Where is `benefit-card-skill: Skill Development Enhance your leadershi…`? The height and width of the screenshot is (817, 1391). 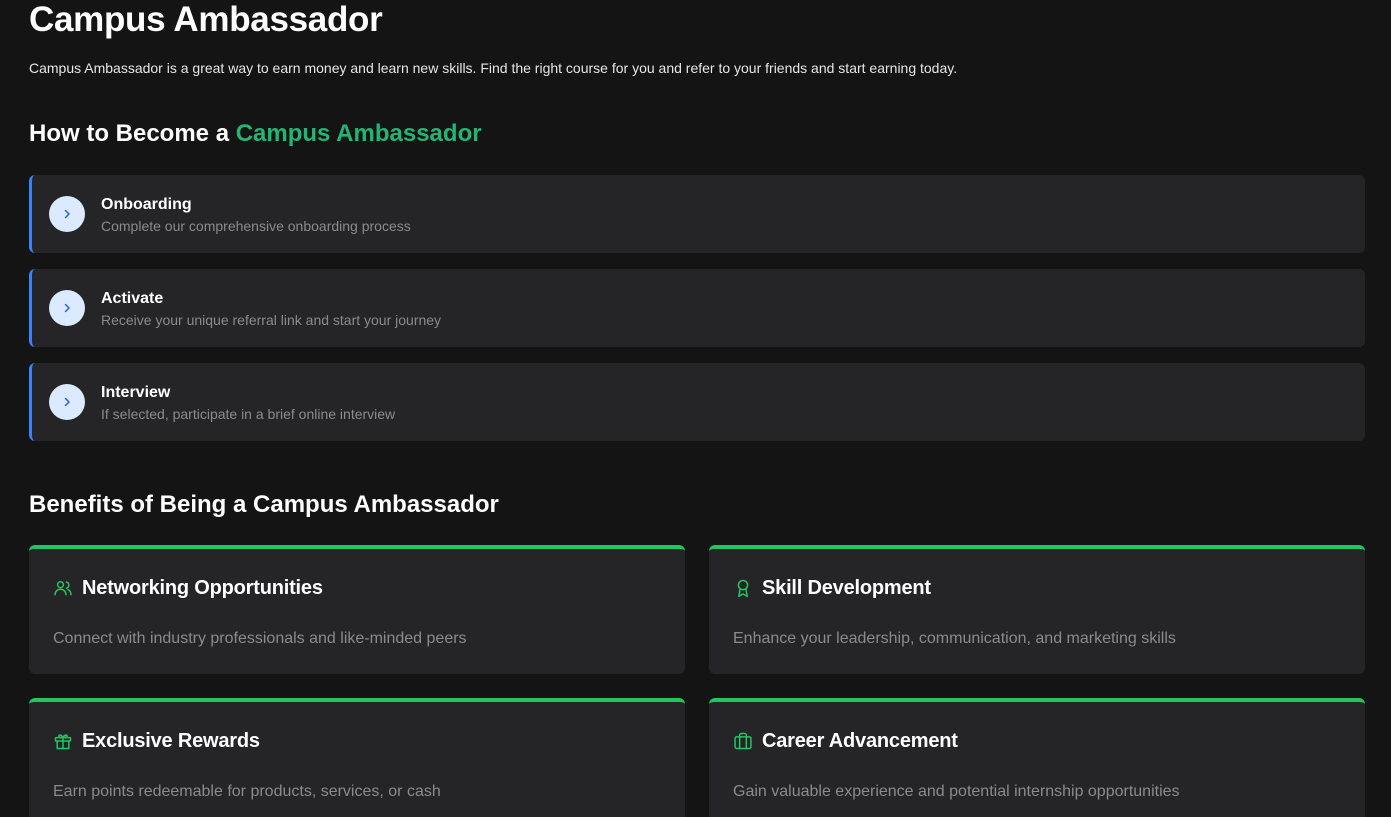 benefit-card-skill: Skill Development Enhance your leadershi… is located at coordinates (1037, 609).